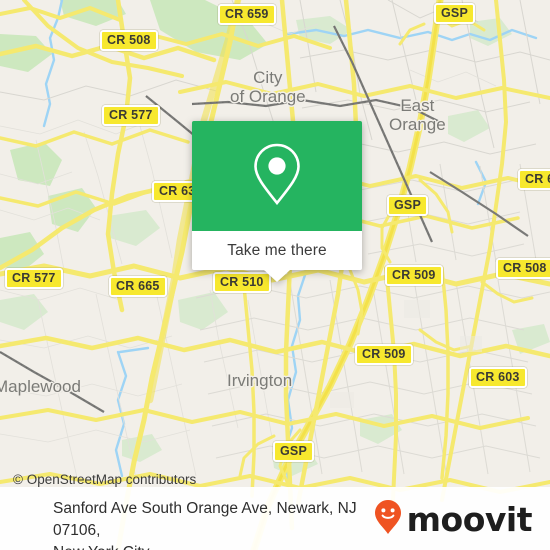  What do you see at coordinates (498, 377) in the screenshot?
I see `road-shield: CR 603` at bounding box center [498, 377].